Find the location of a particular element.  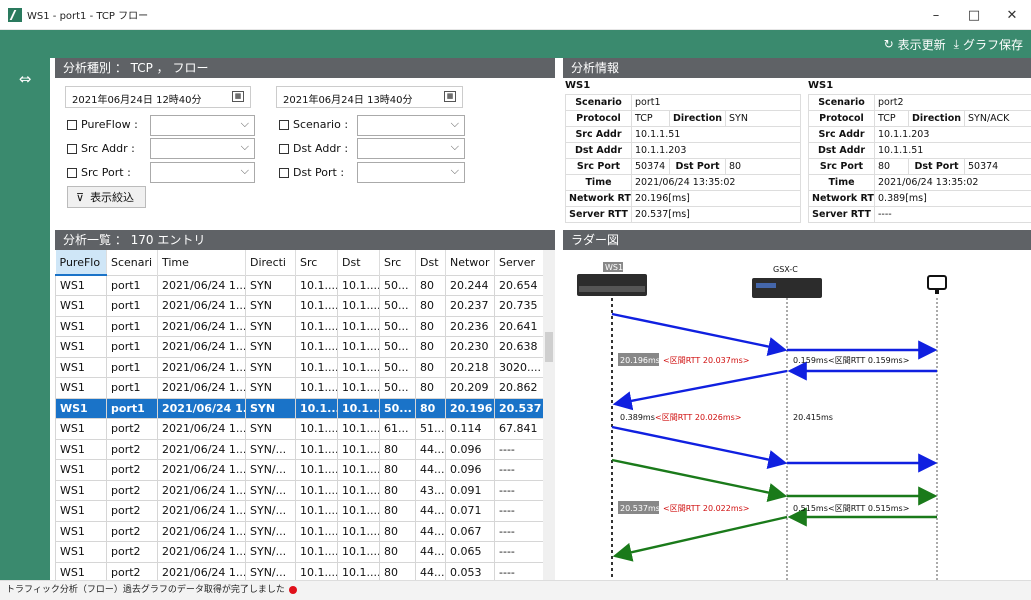

date-to-input: 2021年06月24日 13時40分 ▦ is located at coordinates (369, 97).